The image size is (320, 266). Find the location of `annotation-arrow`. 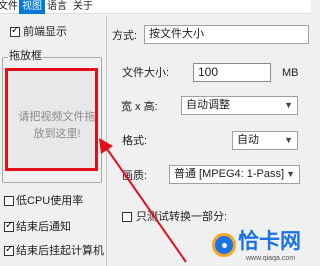

annotation-arrow is located at coordinates (143, 200).